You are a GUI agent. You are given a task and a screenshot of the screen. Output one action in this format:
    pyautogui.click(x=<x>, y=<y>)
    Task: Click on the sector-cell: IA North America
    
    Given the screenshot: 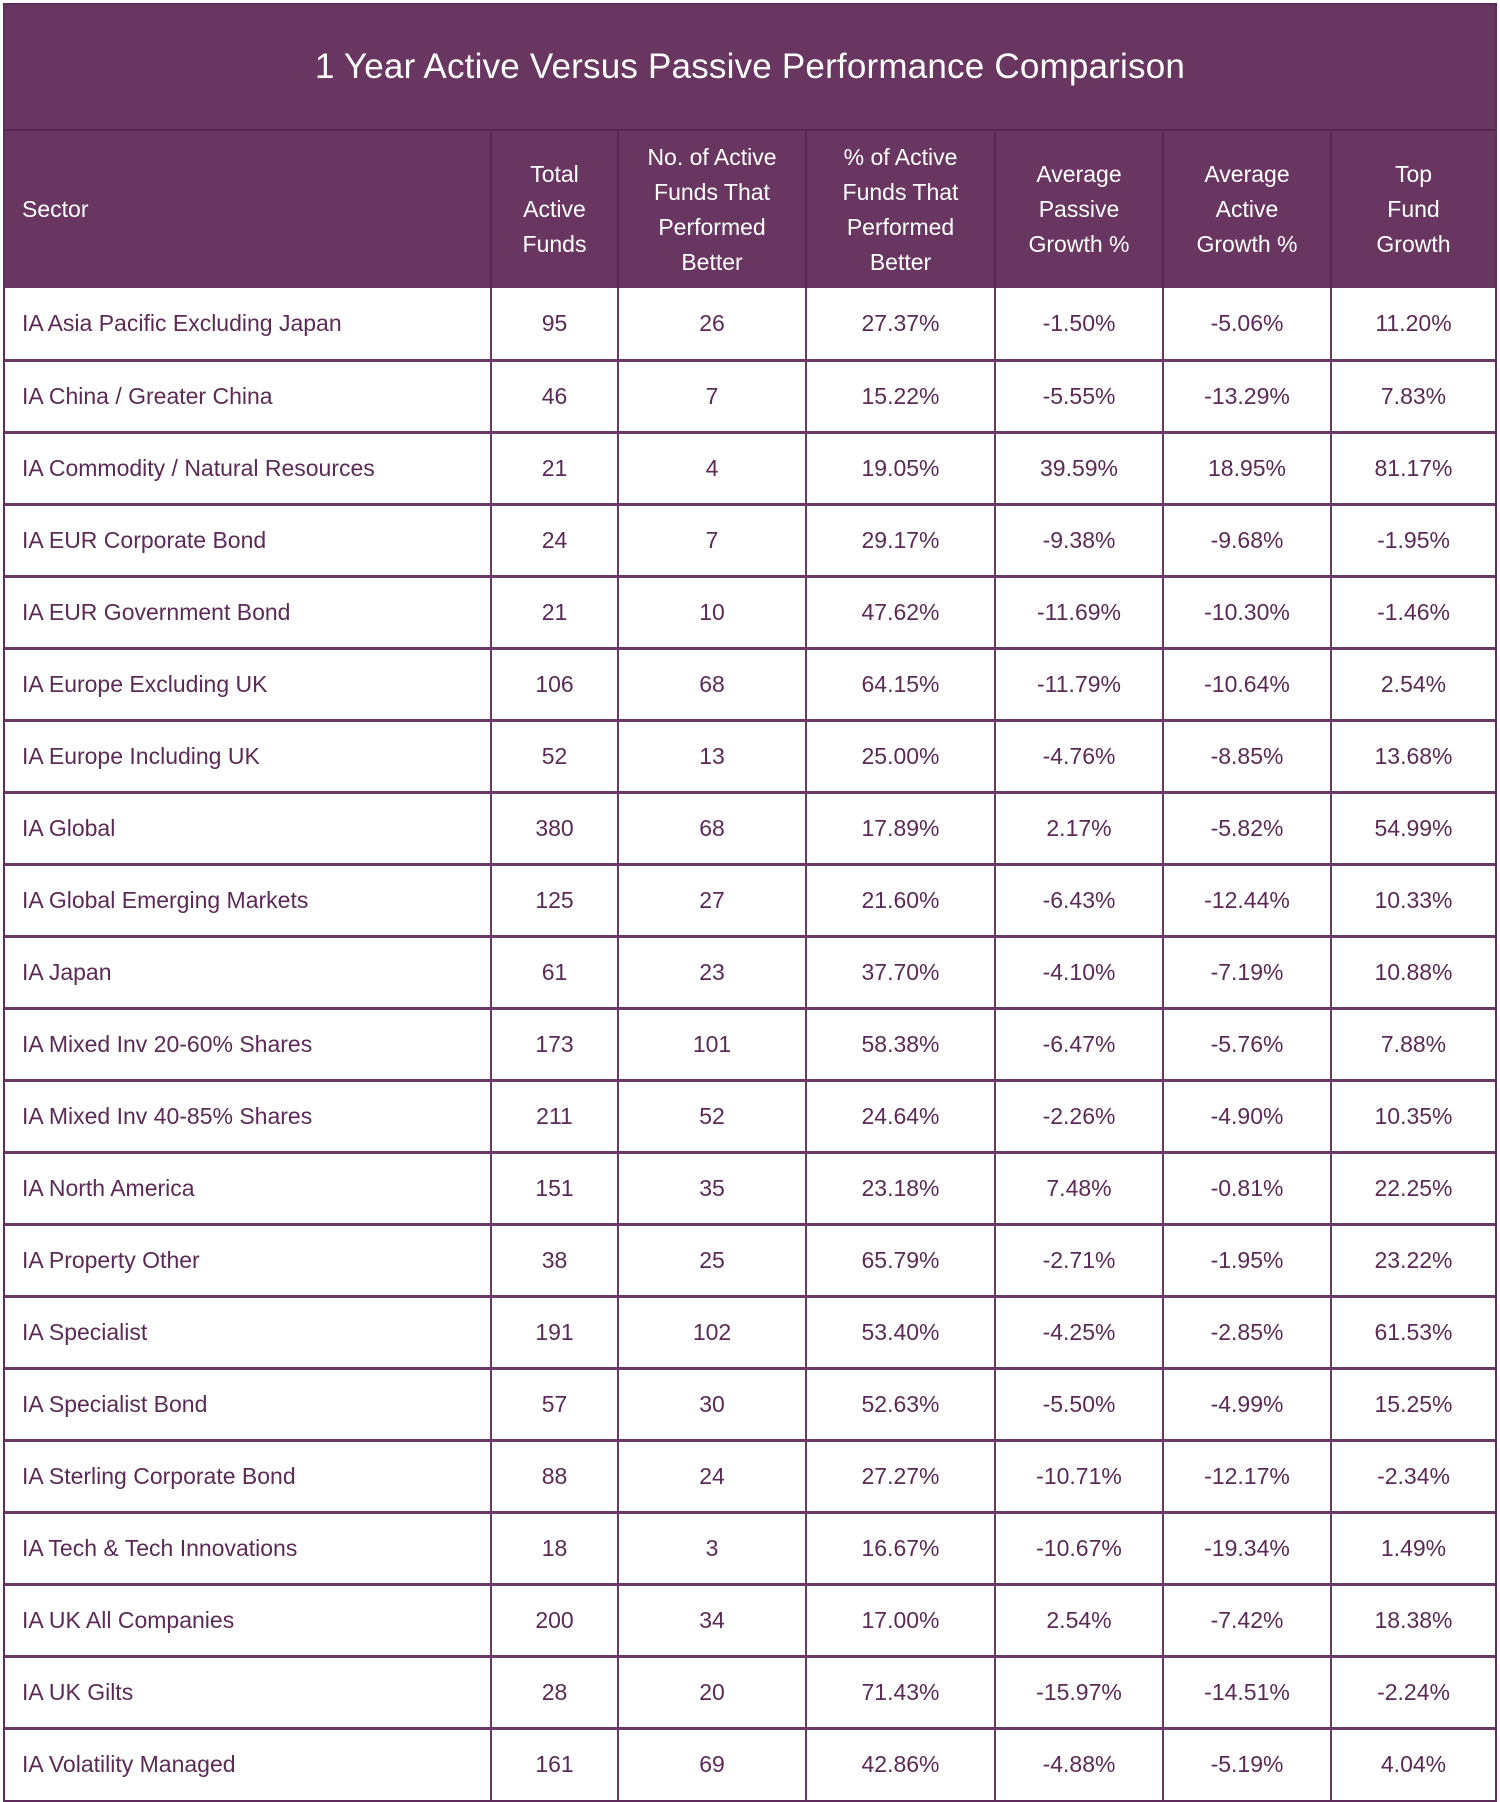 What is the action you would take?
    pyautogui.click(x=248, y=1187)
    